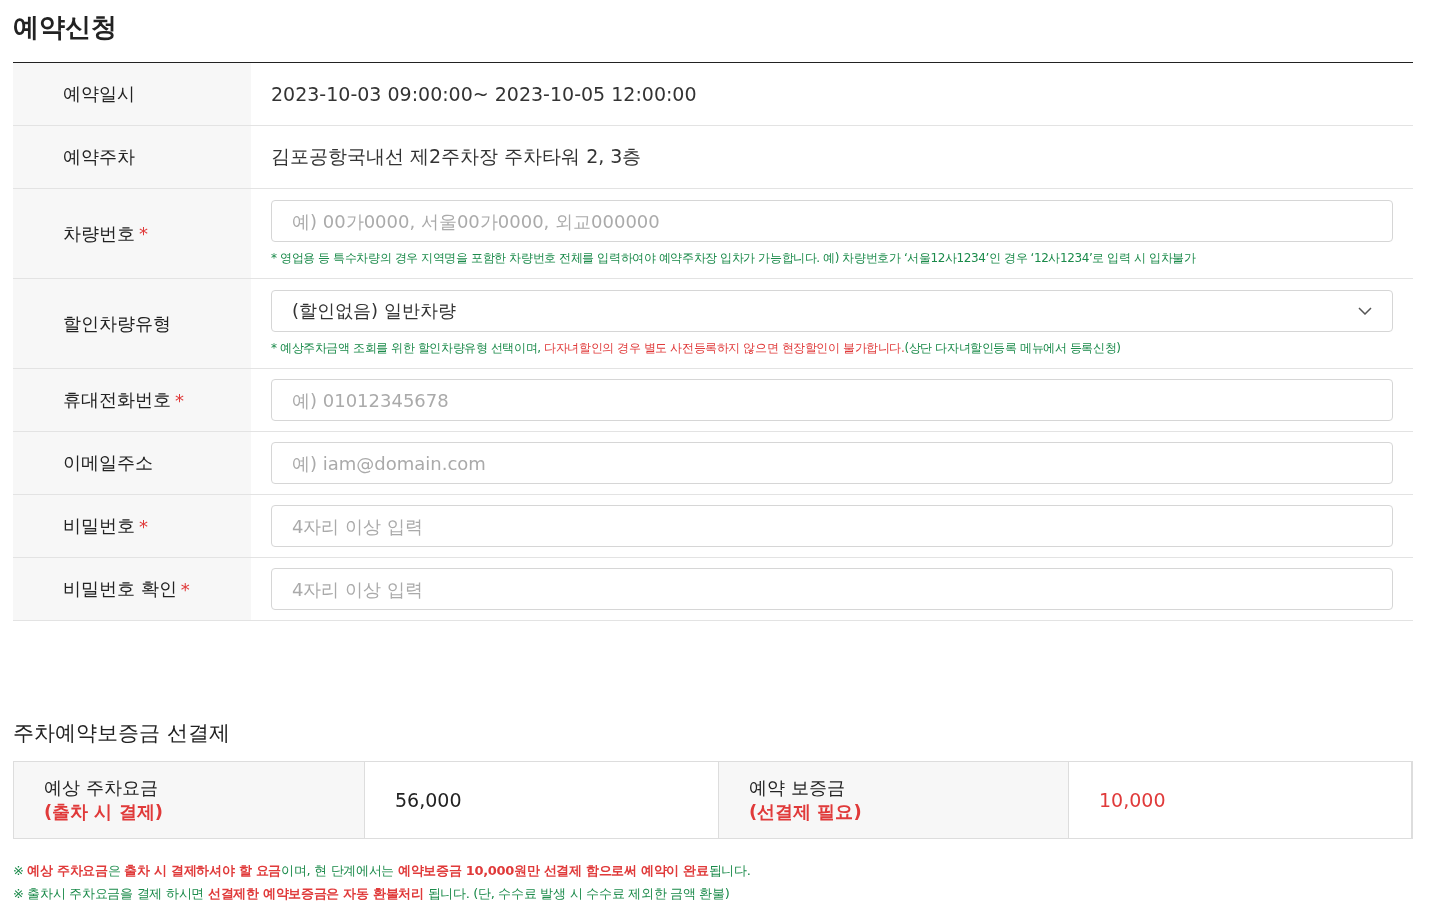  Describe the element at coordinates (382, 871) in the screenshot. I see `notice-text: ※ 예상 주차요금은 출차 시 결제하셔야 할 요금이며, 현 단계에서는 예약보증금 10,000원만 선결제 함으로써 예약이 완료됩니다.` at that location.